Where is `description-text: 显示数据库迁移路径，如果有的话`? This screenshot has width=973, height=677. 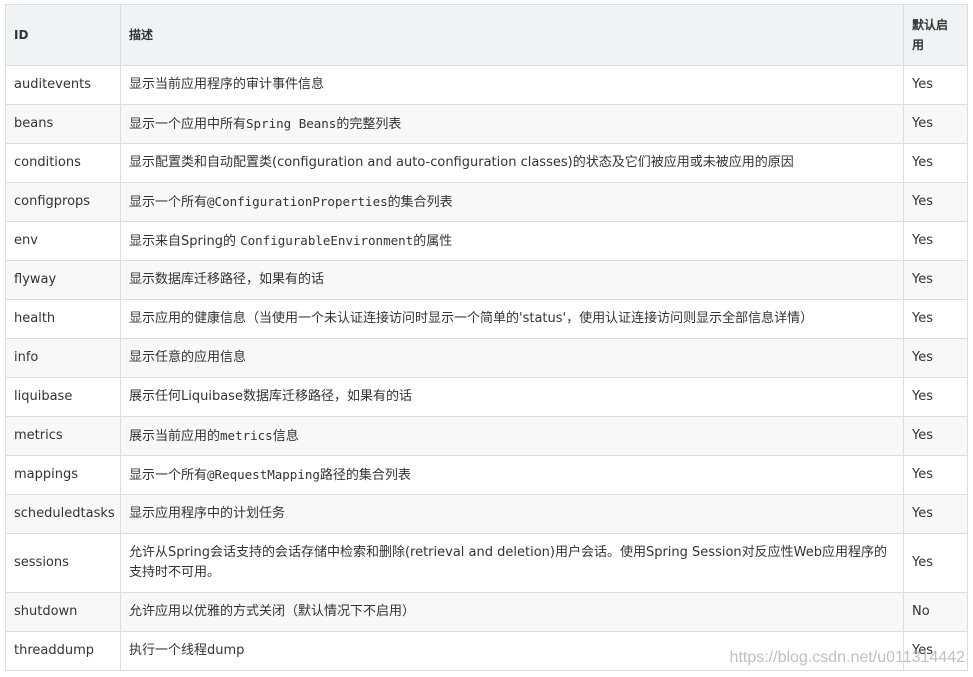
description-text: 显示数据库迁移路径，如果有的话 is located at coordinates (227, 279).